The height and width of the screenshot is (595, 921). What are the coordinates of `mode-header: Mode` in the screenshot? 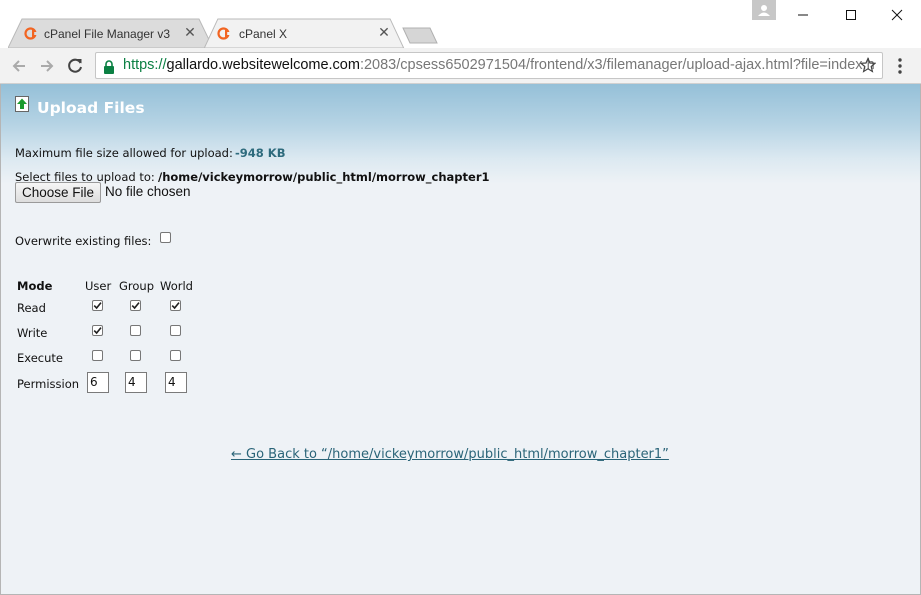 It's located at (35, 286).